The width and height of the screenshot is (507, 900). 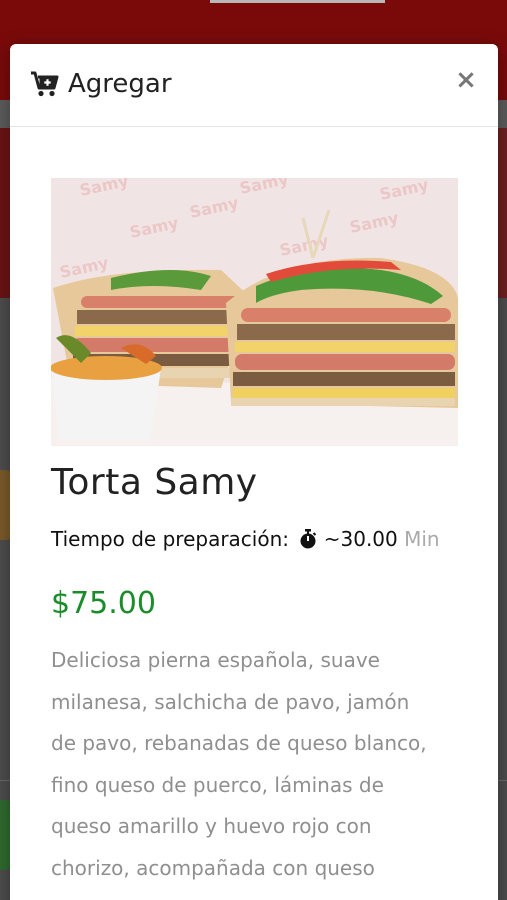 What do you see at coordinates (154, 482) in the screenshot?
I see `product-name: Torta Samy` at bounding box center [154, 482].